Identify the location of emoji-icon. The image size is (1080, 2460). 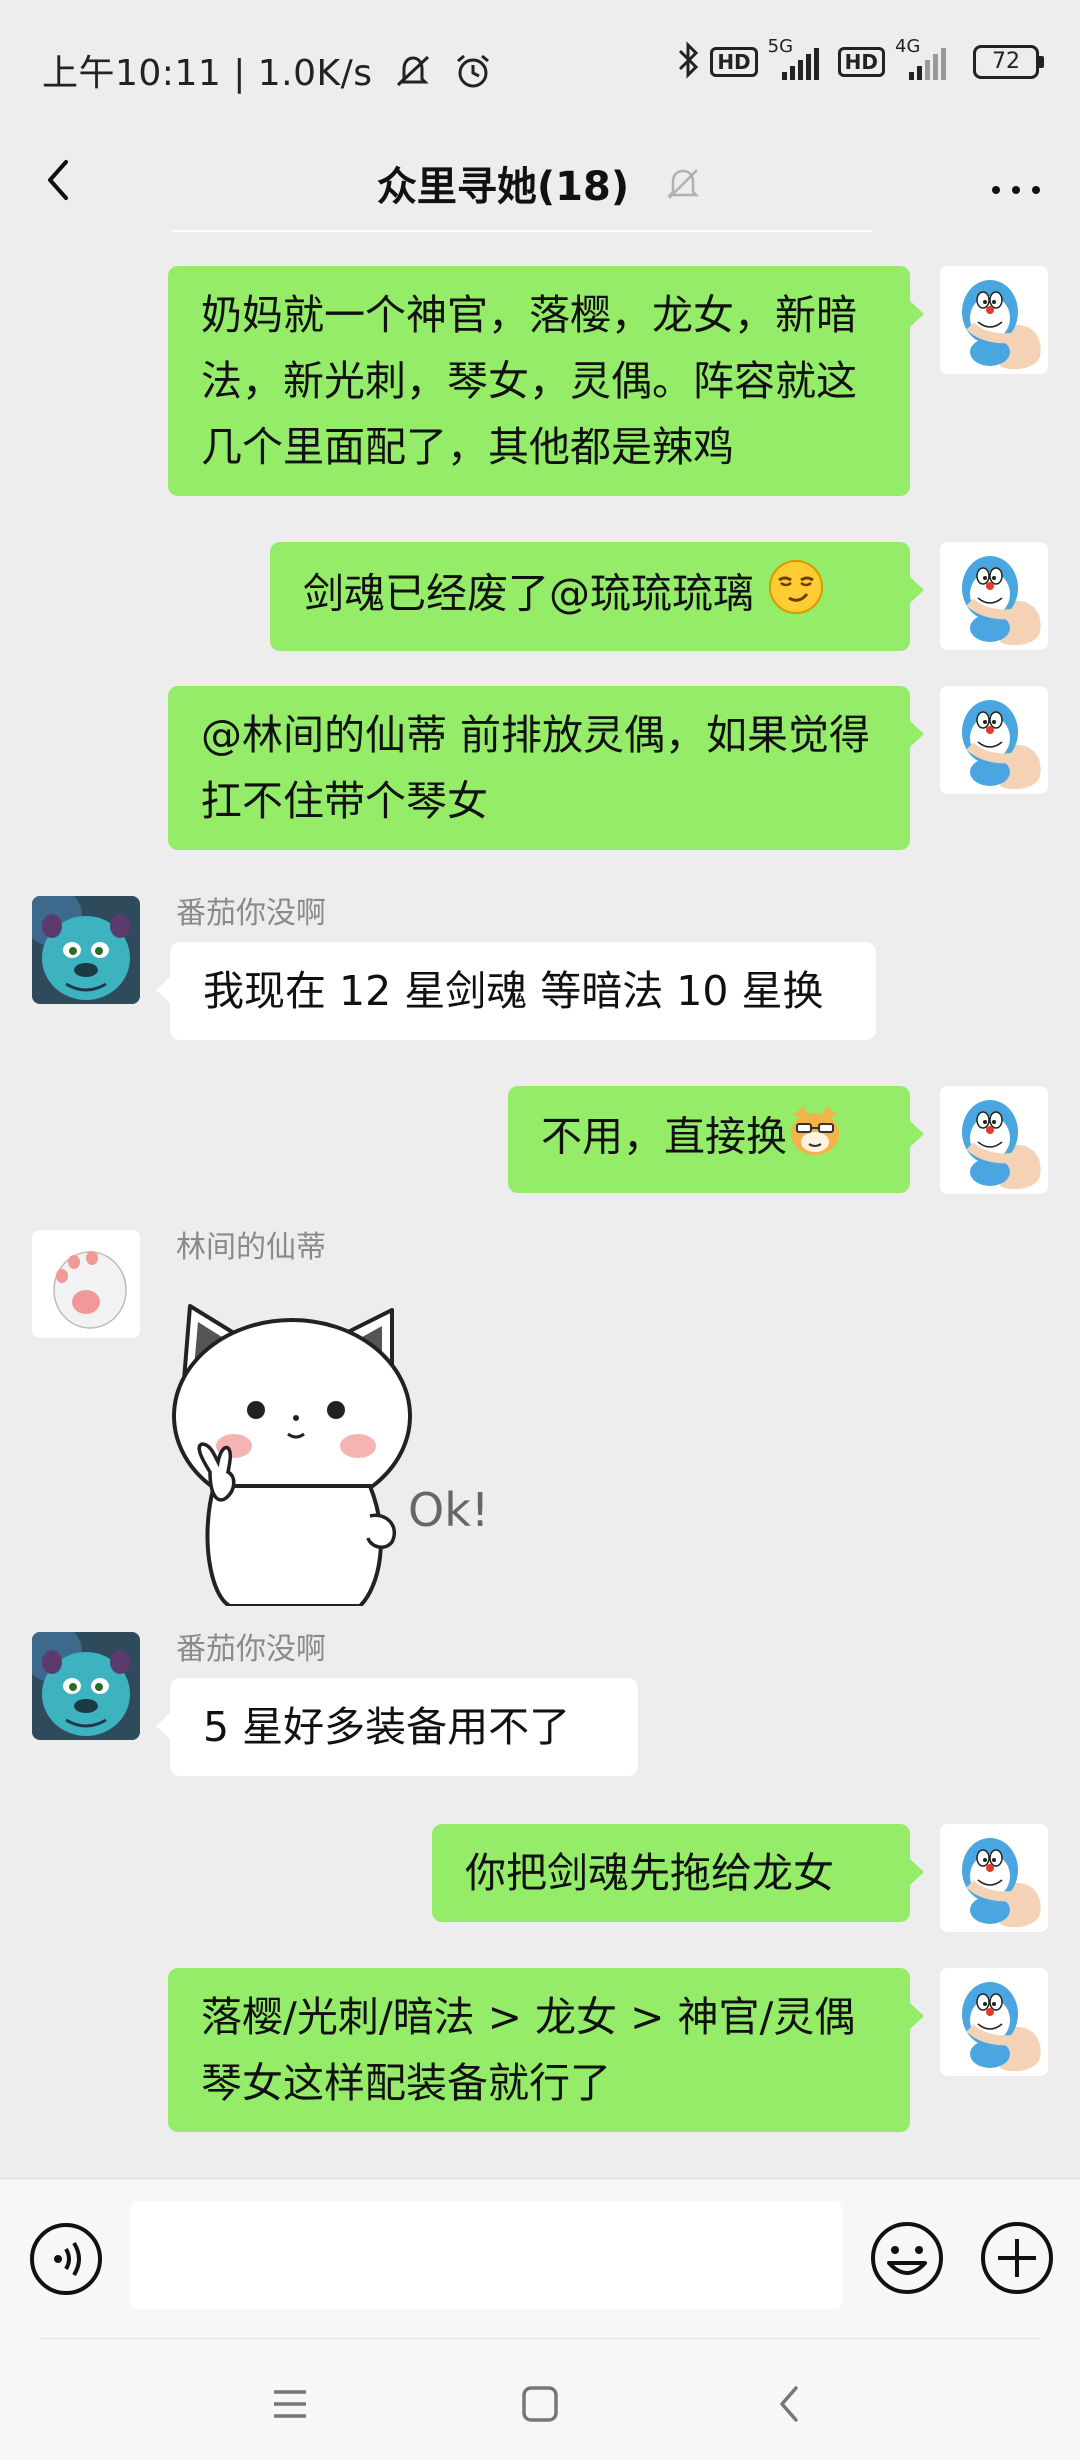
(907, 2258).